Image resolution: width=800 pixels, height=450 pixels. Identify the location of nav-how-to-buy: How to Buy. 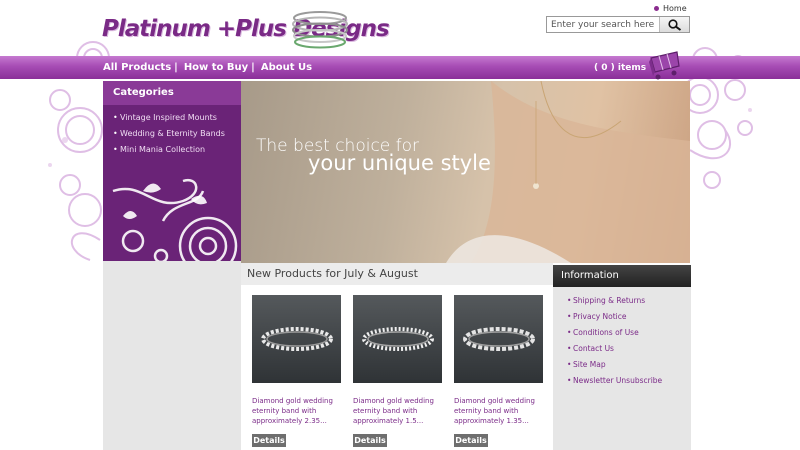
(216, 67).